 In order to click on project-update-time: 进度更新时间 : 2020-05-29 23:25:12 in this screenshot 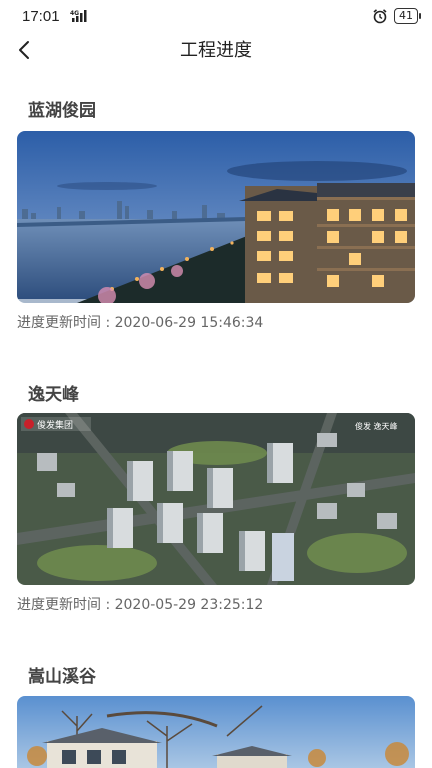, I will do `click(140, 605)`.